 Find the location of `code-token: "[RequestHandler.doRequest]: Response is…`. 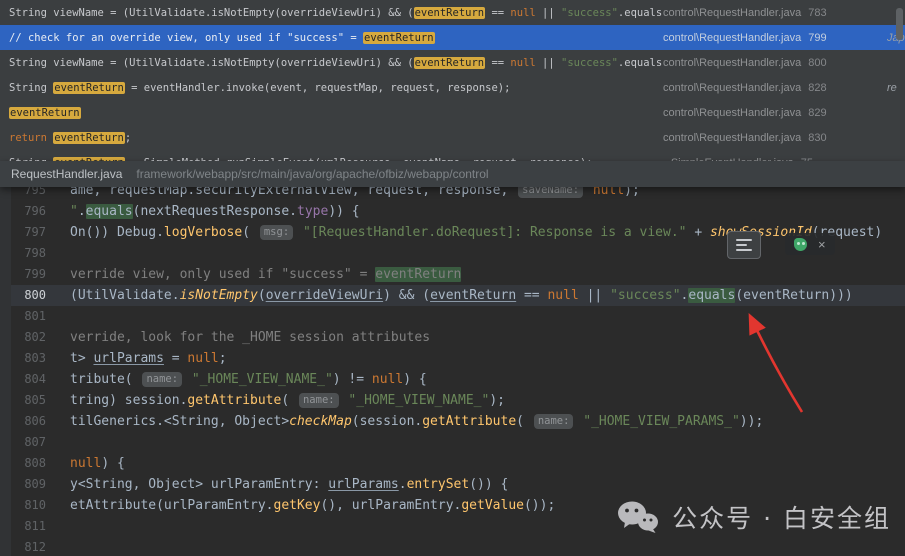

code-token: "[RequestHandler.doRequest]: Response is… is located at coordinates (494, 232).